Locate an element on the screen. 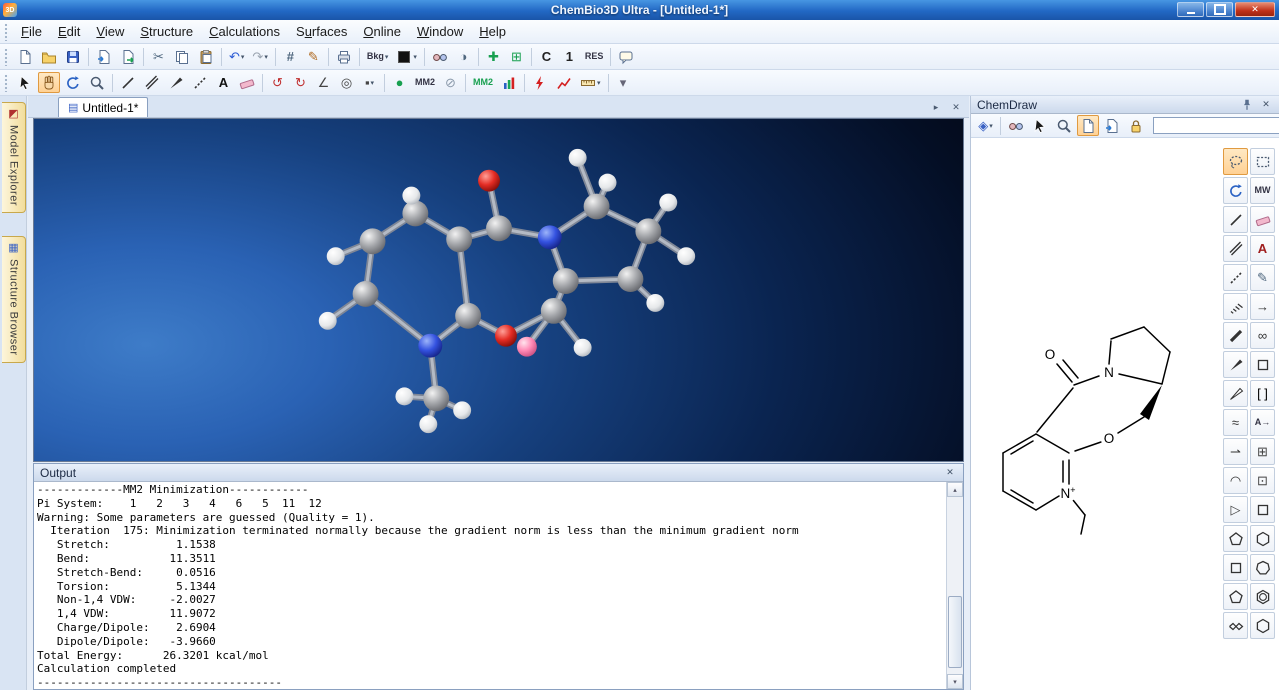 The image size is (1279, 690). arc-tool: ◠ is located at coordinates (1235, 480).